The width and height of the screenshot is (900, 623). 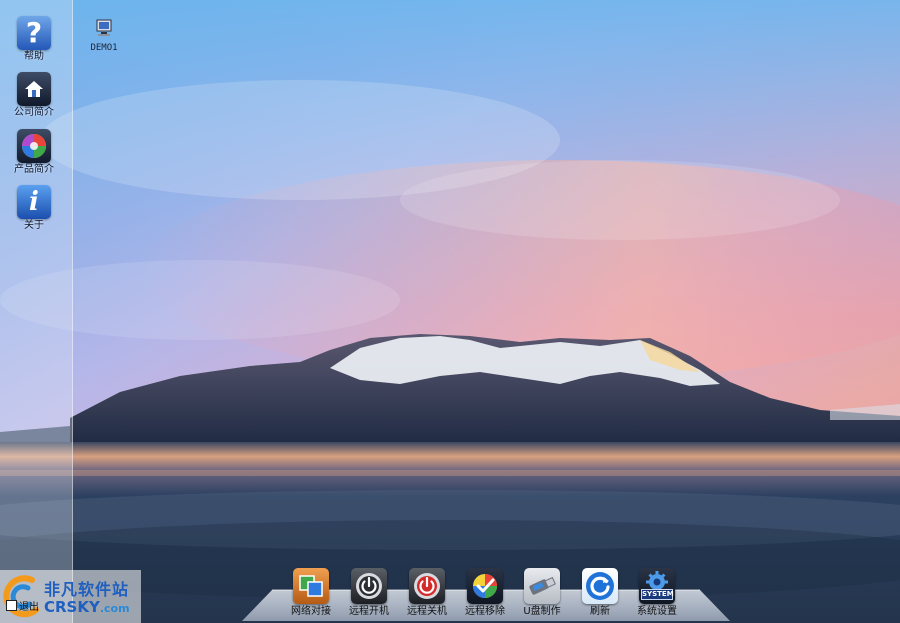 I want to click on sidebar-item-help: ? 帮助, so click(x=34, y=39).